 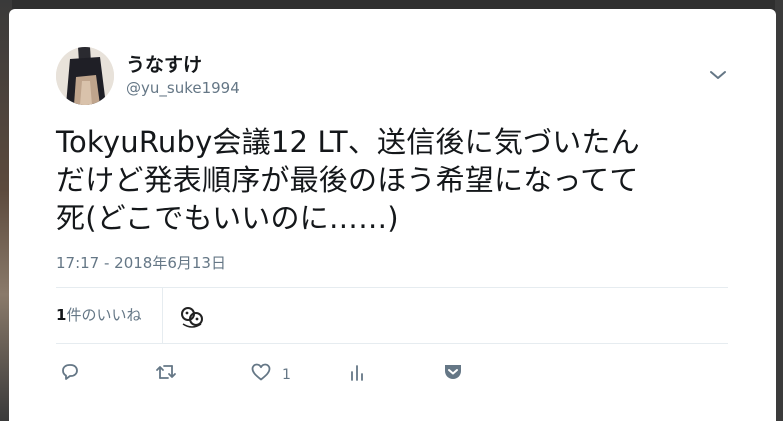 I want to click on author-display-name: うなすけ, so click(x=164, y=63).